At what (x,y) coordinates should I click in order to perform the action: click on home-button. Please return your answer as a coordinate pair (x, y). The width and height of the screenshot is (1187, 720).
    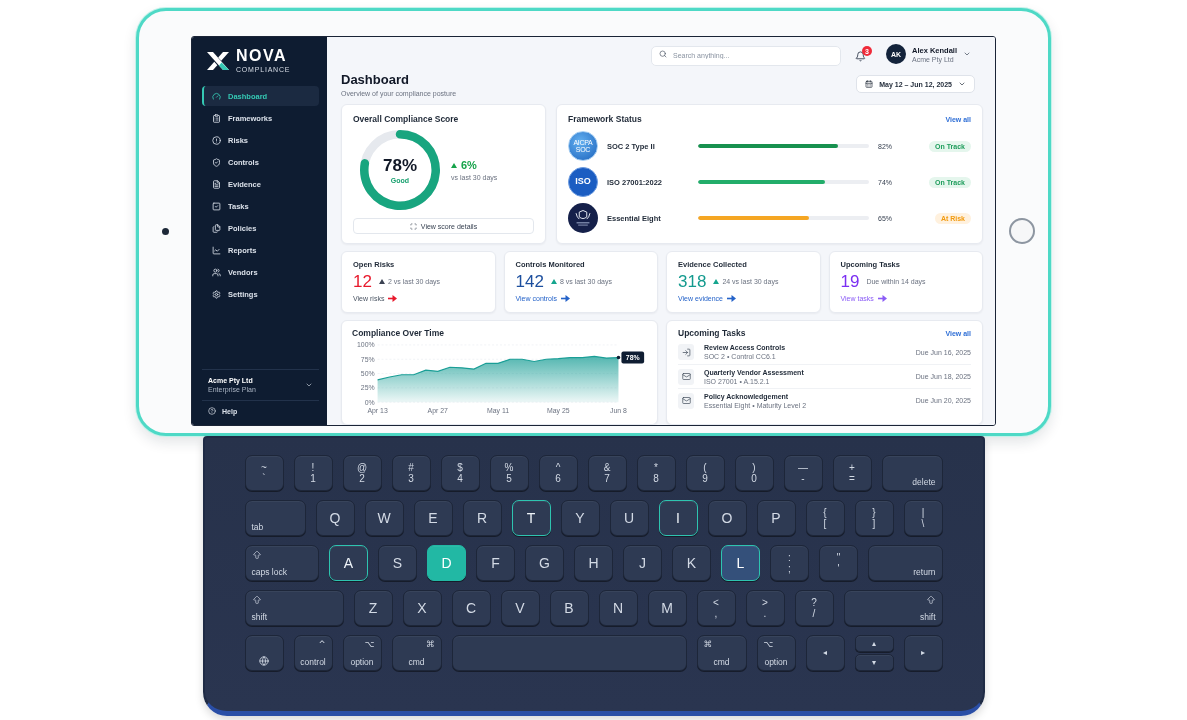
    Looking at the image, I should click on (1022, 231).